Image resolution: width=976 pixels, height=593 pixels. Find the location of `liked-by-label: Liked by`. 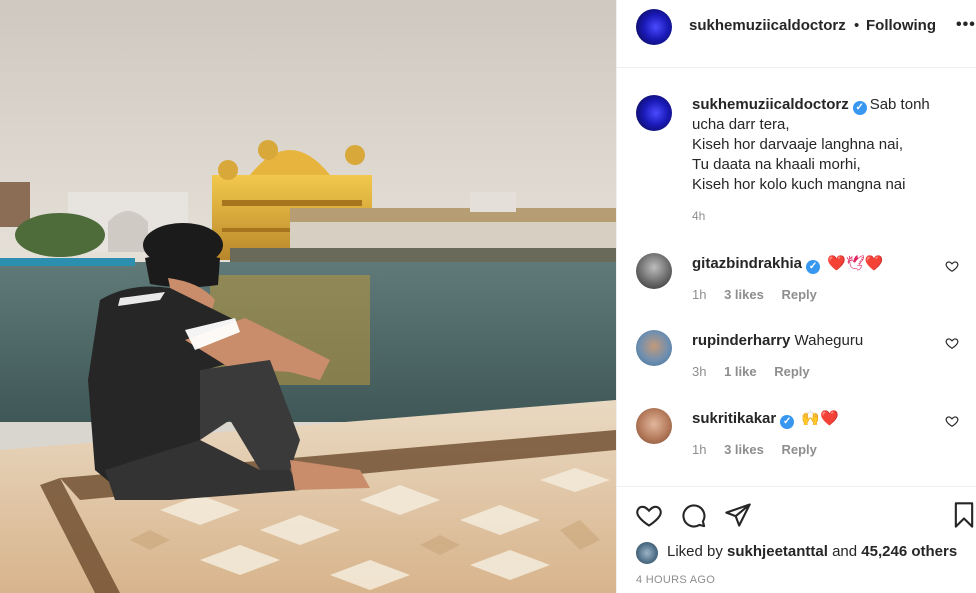

liked-by-label: Liked by is located at coordinates (695, 551).